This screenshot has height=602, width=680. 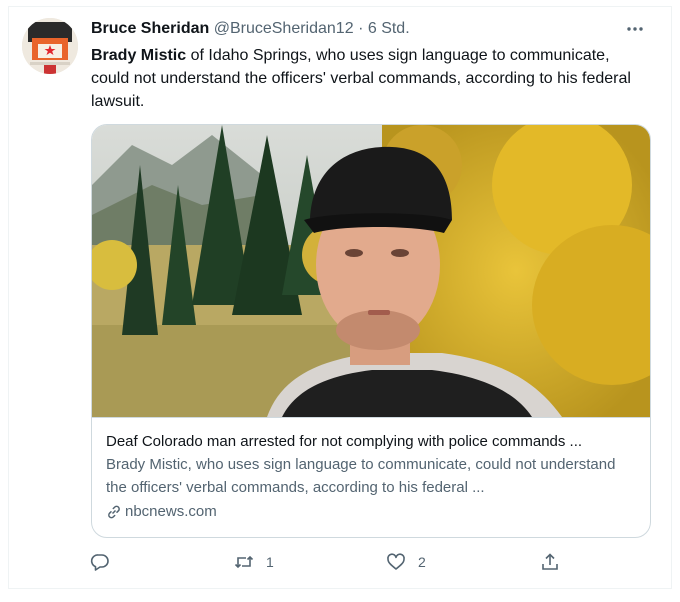 I want to click on tweet-mention: Brady Mistic, so click(x=139, y=55).